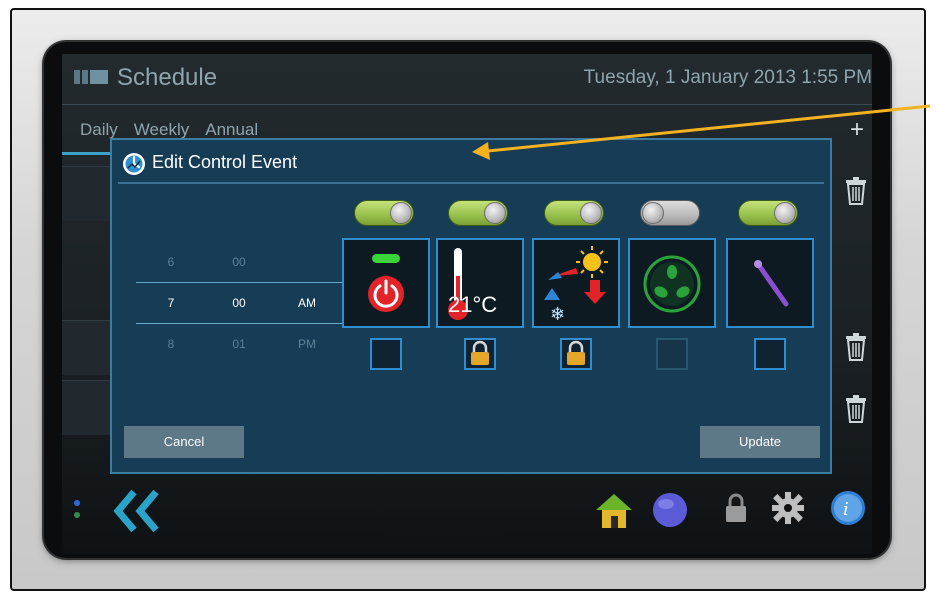  I want to click on temperature-lock, so click(480, 354).